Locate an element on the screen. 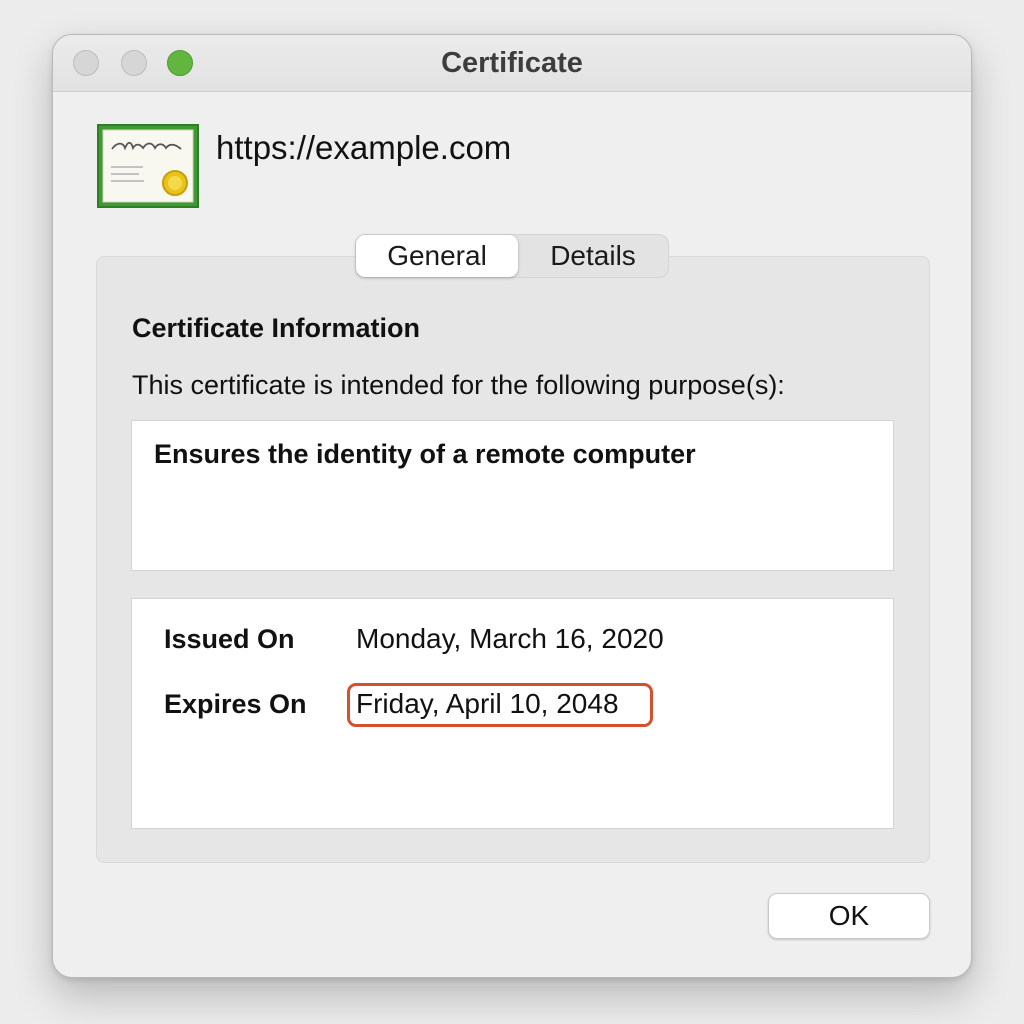 This screenshot has width=1024, height=1024. site-url: https://example.com is located at coordinates (364, 147).